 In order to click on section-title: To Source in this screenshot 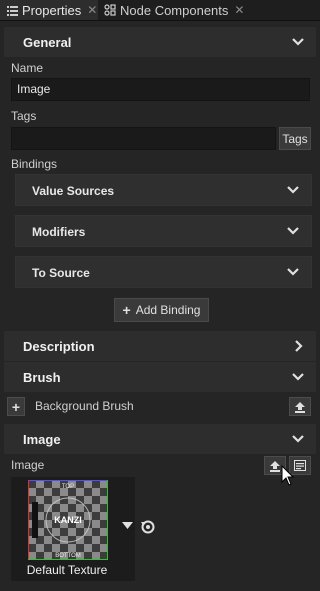, I will do `click(61, 273)`.